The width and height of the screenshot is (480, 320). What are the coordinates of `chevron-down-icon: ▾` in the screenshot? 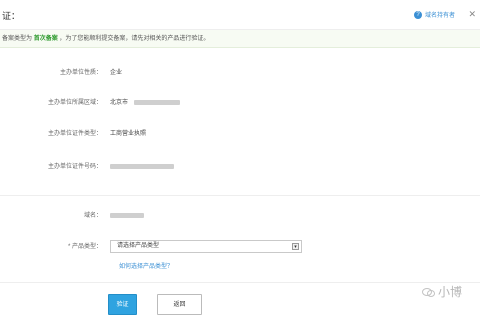 It's located at (295, 246).